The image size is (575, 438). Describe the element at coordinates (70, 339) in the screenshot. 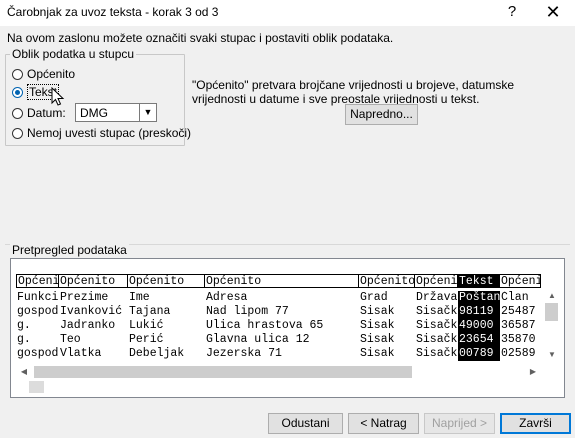

I see `preview-cell: Teo` at that location.